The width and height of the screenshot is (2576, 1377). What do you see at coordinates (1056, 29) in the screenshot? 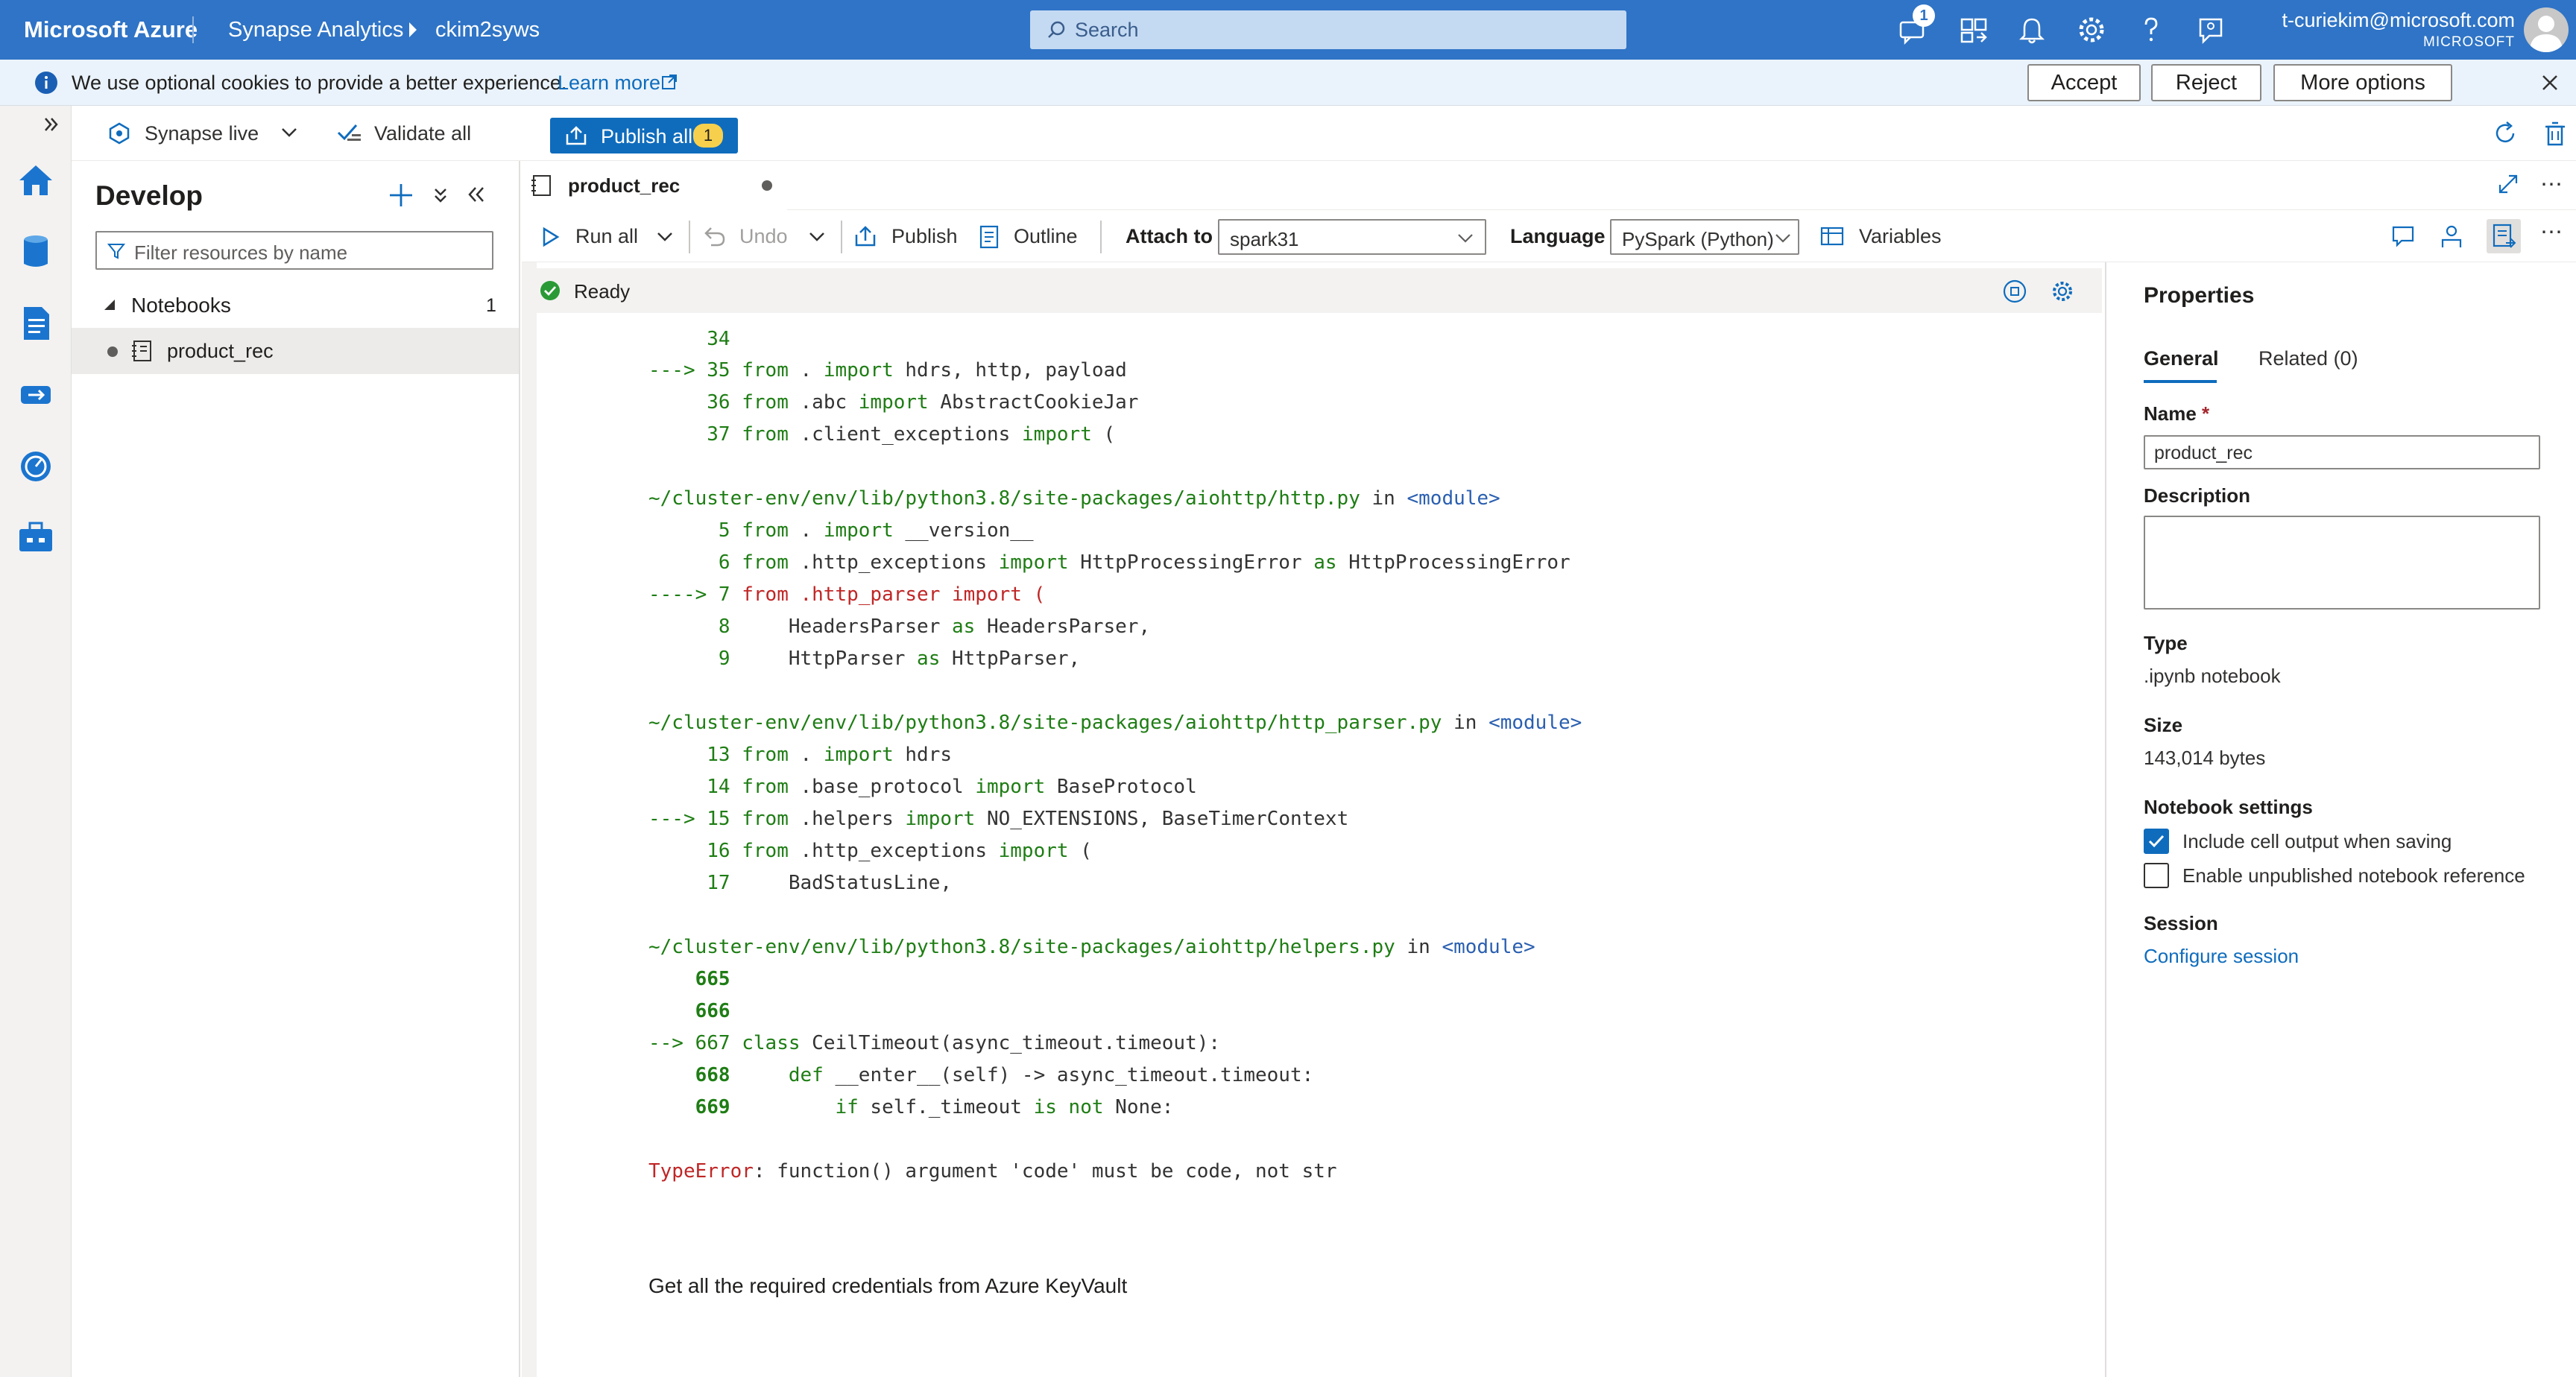
I see `search-icon` at bounding box center [1056, 29].